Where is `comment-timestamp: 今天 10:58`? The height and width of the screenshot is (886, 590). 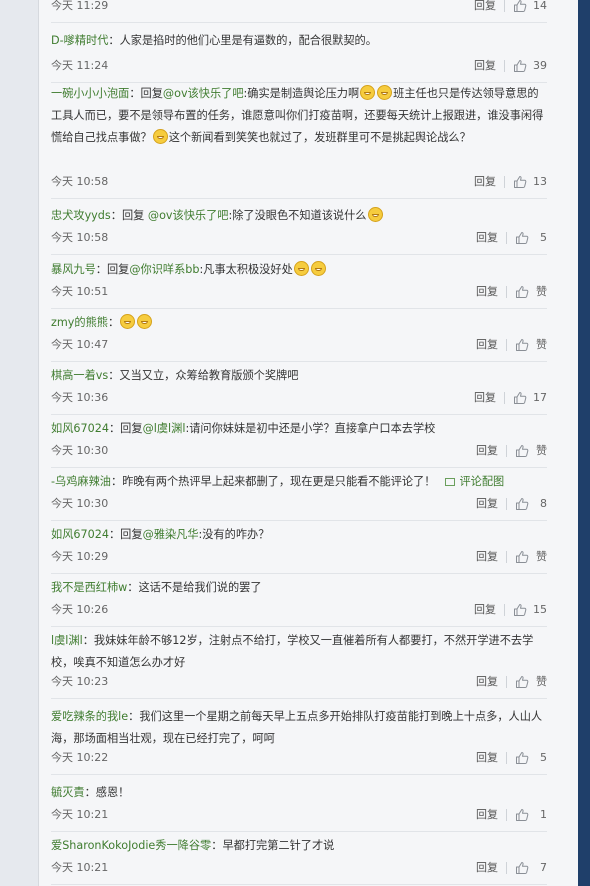 comment-timestamp: 今天 10:58 is located at coordinates (80, 181).